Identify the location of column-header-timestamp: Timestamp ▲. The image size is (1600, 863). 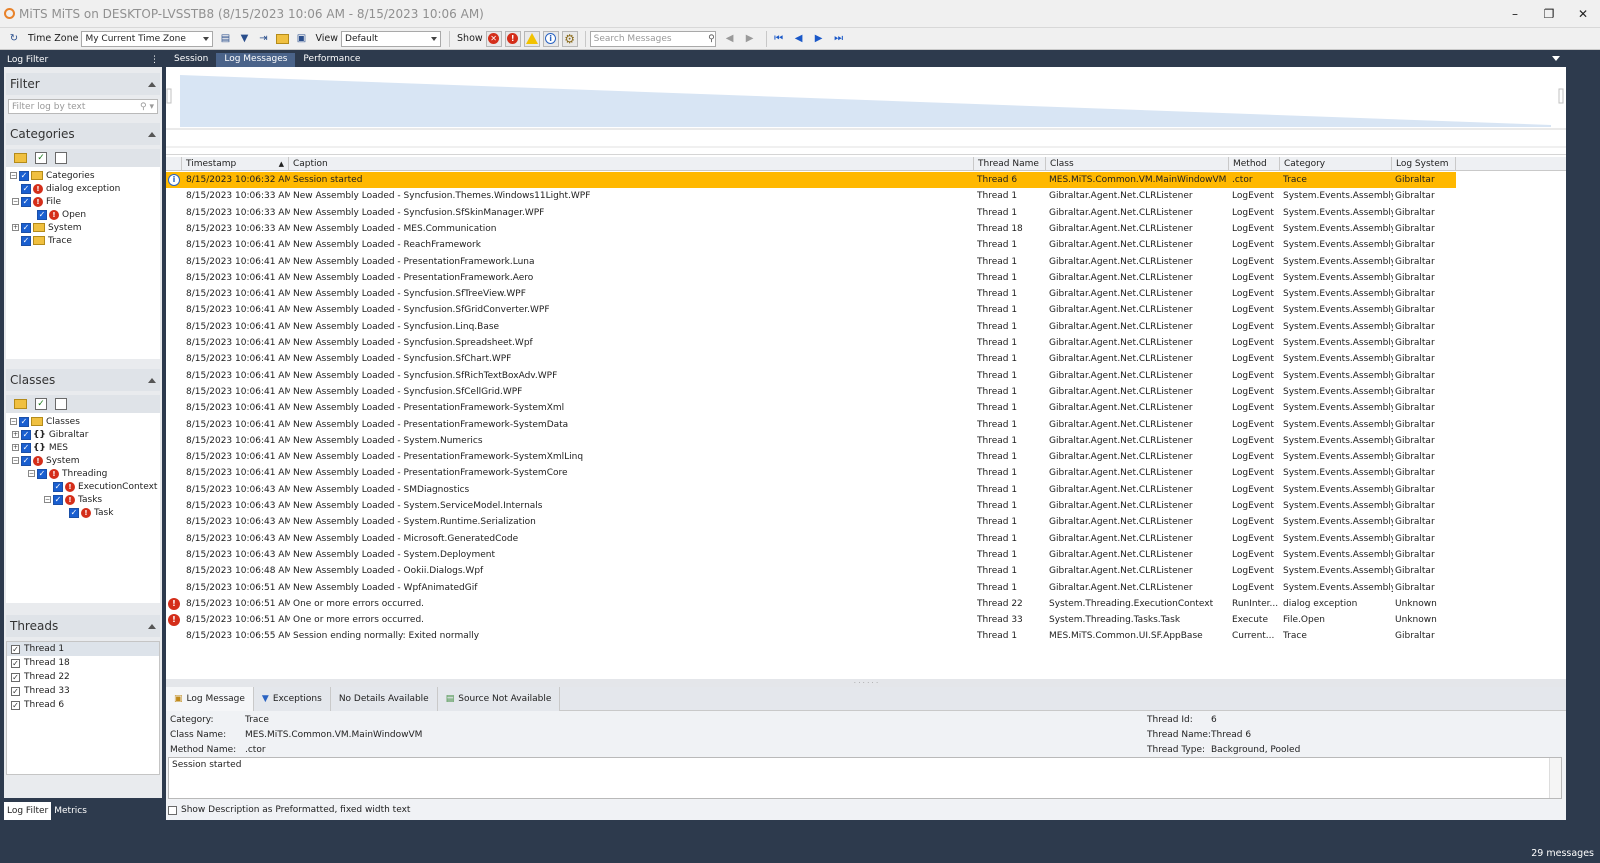
(236, 164).